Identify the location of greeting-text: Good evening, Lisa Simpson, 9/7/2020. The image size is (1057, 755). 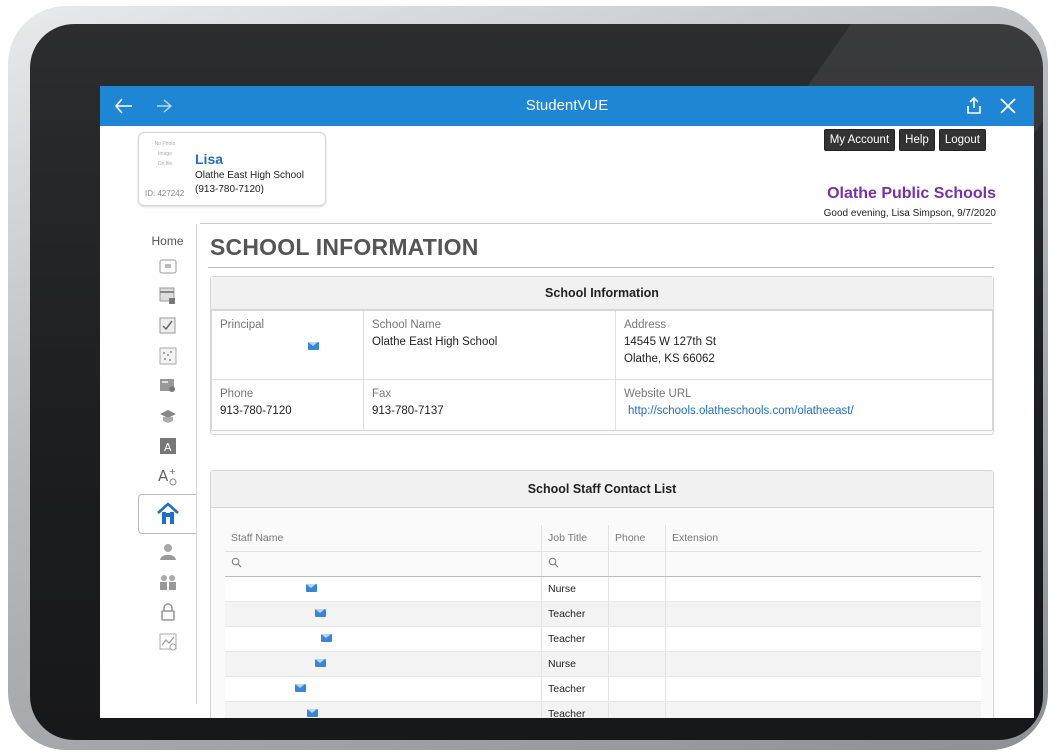
(909, 213).